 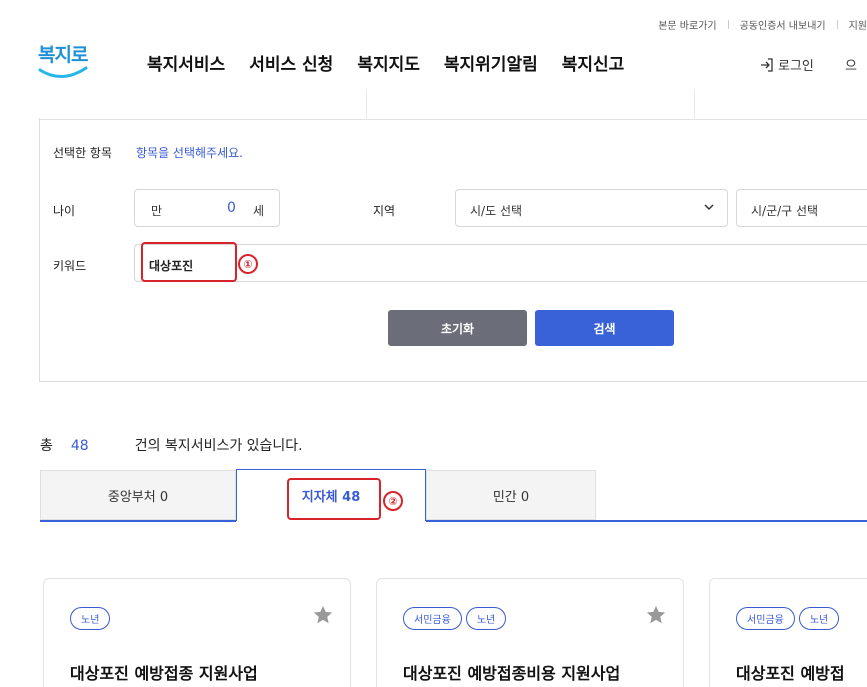 I want to click on filter-table-strip, so click(x=453, y=105).